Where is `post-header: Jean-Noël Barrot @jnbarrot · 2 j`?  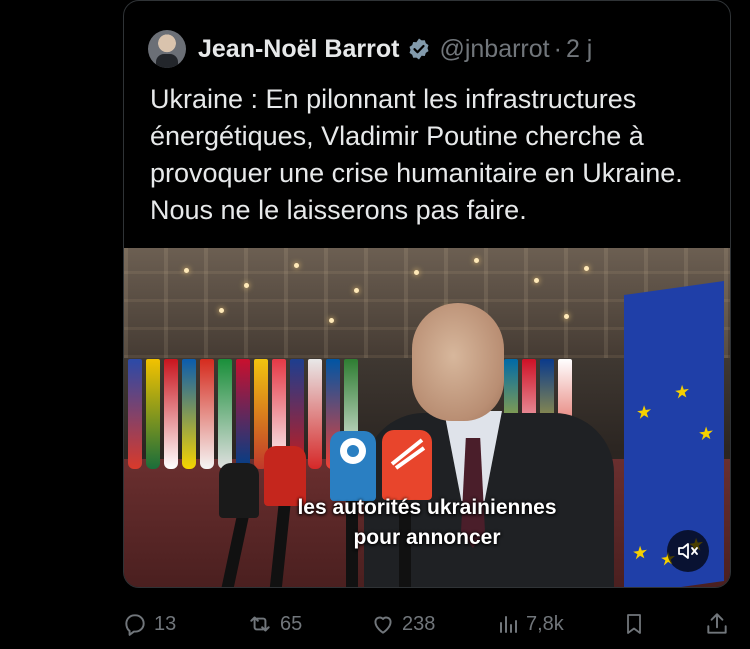 post-header: Jean-Noël Barrot @jnbarrot · 2 j is located at coordinates (370, 49).